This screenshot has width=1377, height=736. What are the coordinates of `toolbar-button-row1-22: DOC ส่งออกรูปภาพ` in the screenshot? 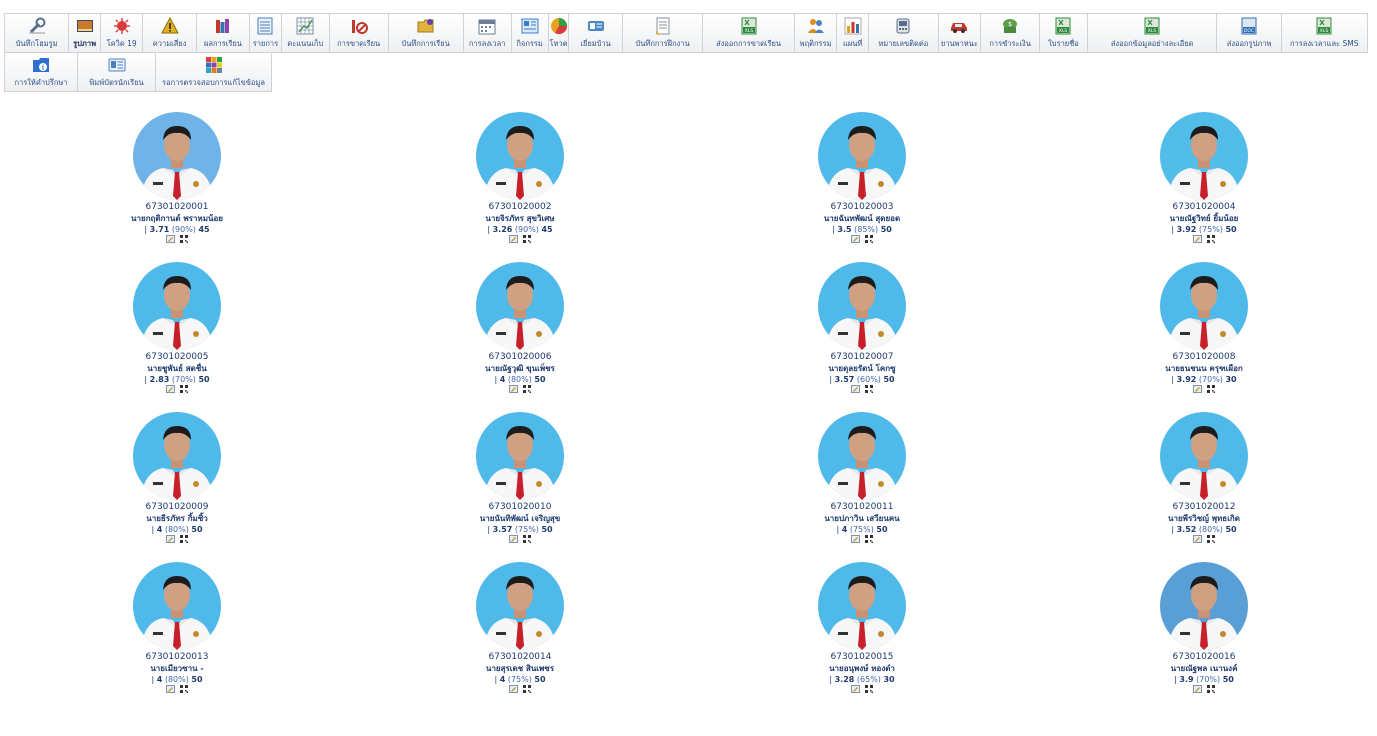 It's located at (1249, 33).